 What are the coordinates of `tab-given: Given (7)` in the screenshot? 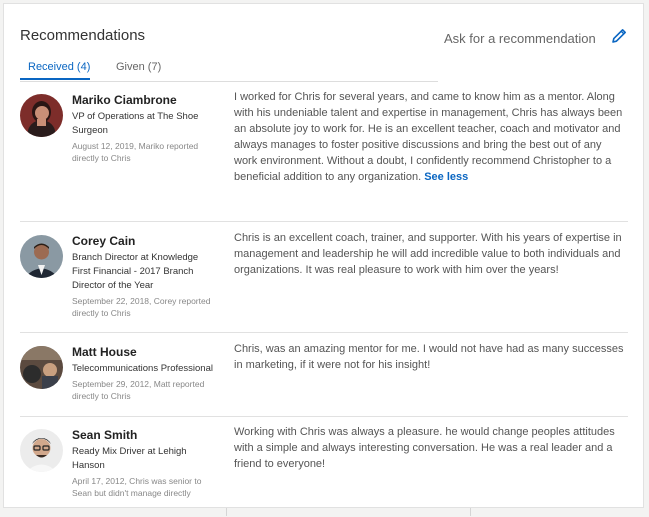 It's located at (138, 67).